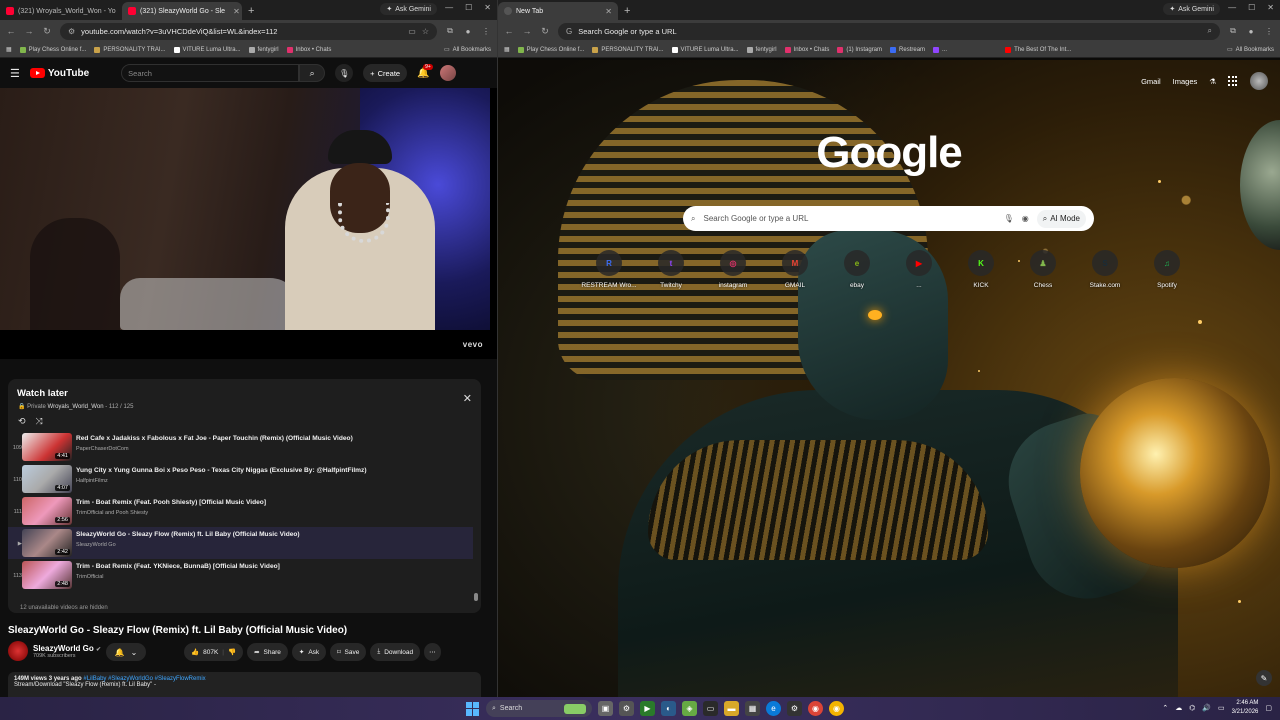  I want to click on account-avatar, so click(1259, 81).